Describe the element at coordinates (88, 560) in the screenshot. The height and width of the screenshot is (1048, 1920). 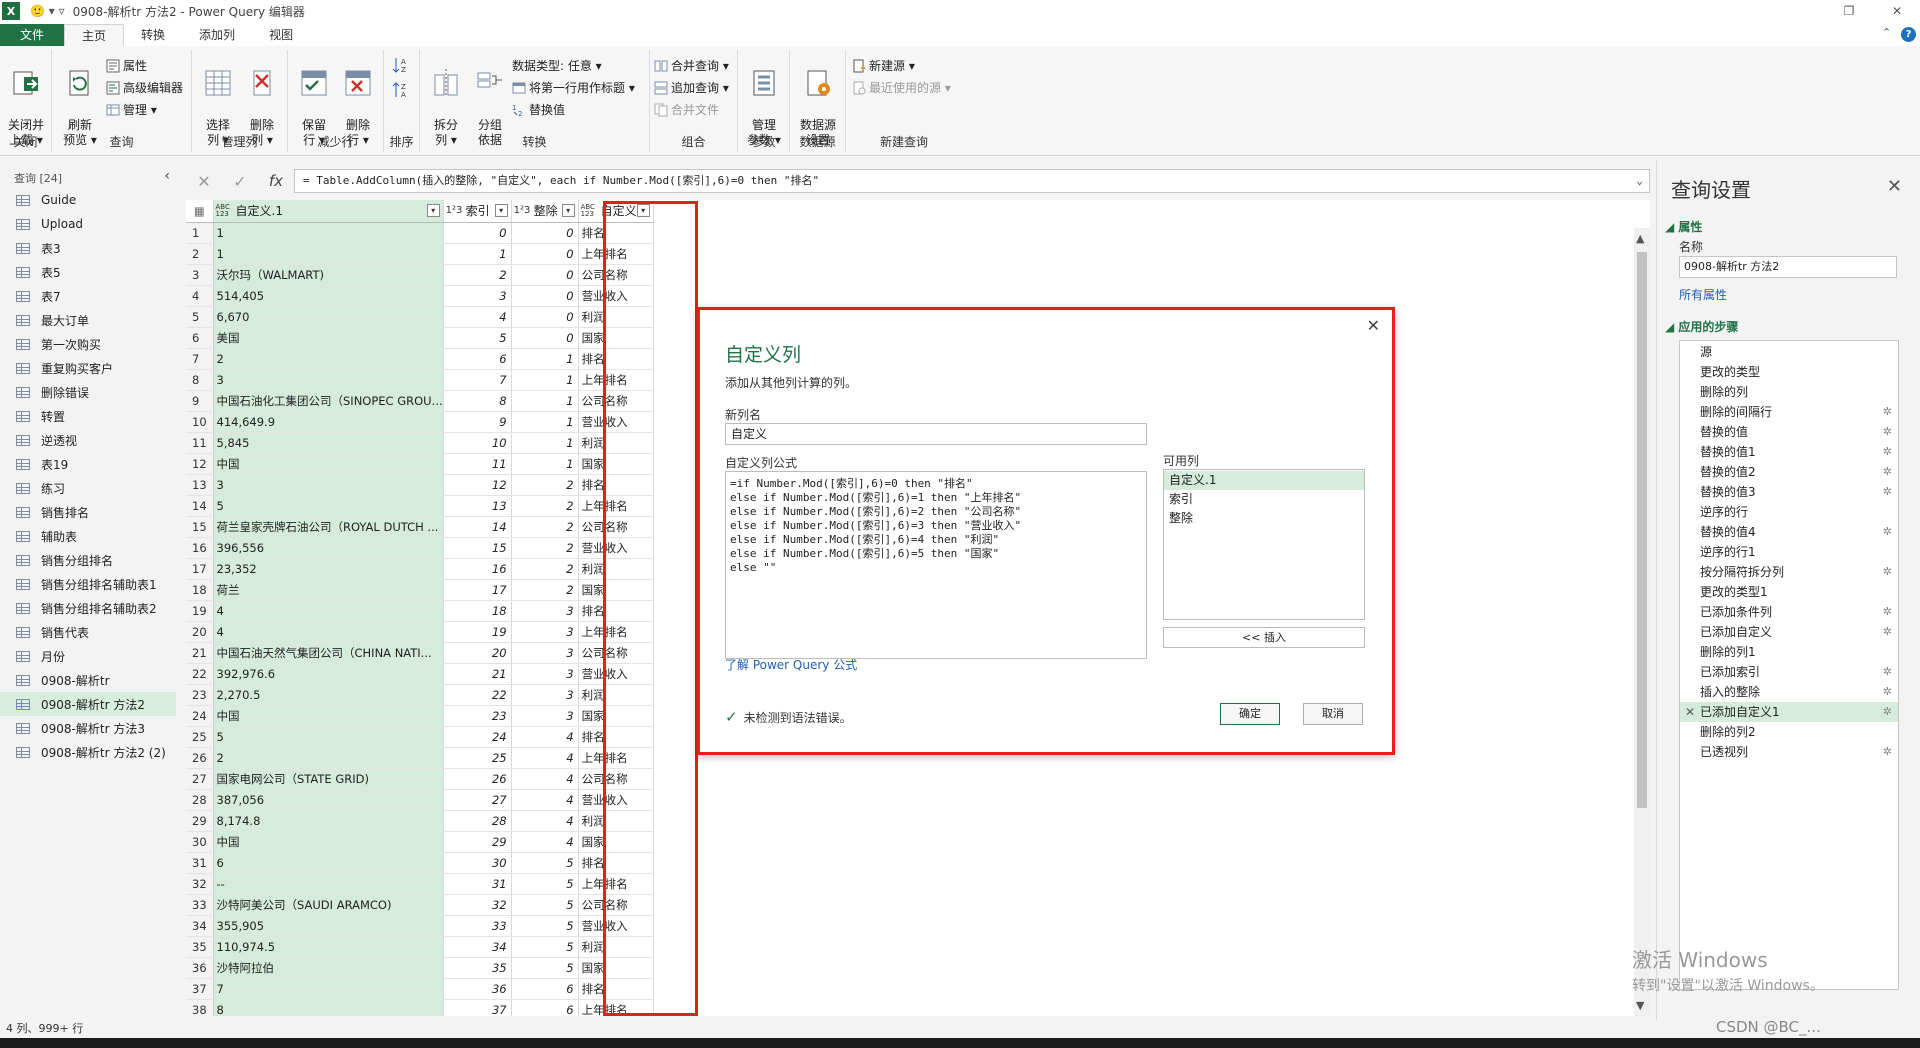
I see `query-item: 销售分组排名` at that location.